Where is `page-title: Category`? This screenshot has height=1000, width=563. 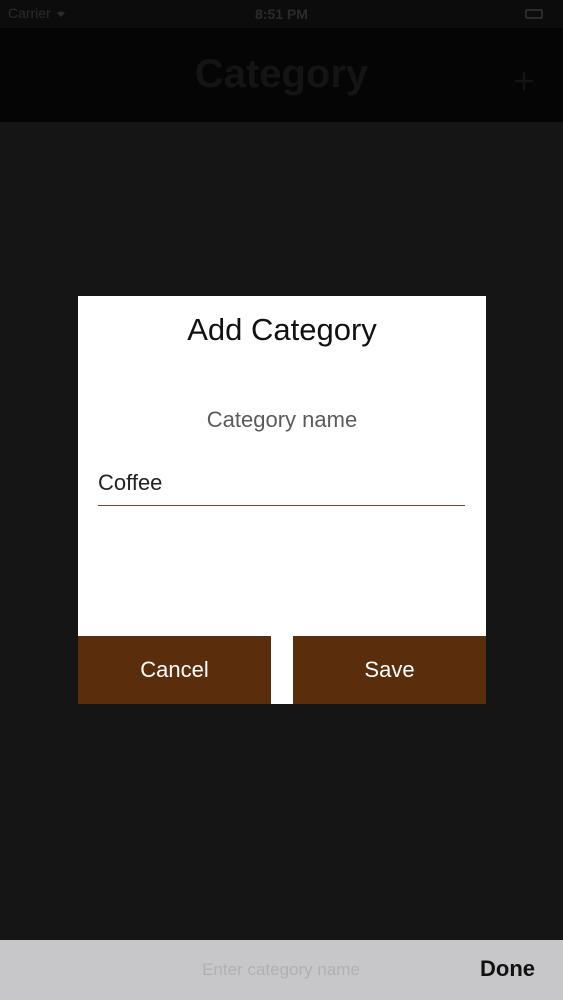
page-title: Category is located at coordinates (281, 74).